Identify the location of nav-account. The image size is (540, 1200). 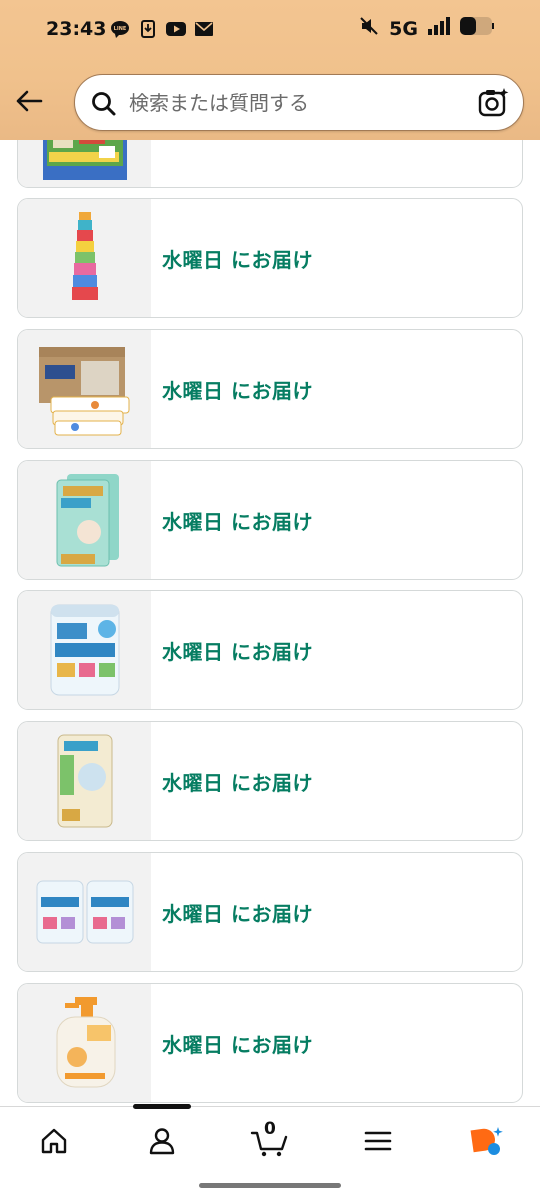
(162, 1141).